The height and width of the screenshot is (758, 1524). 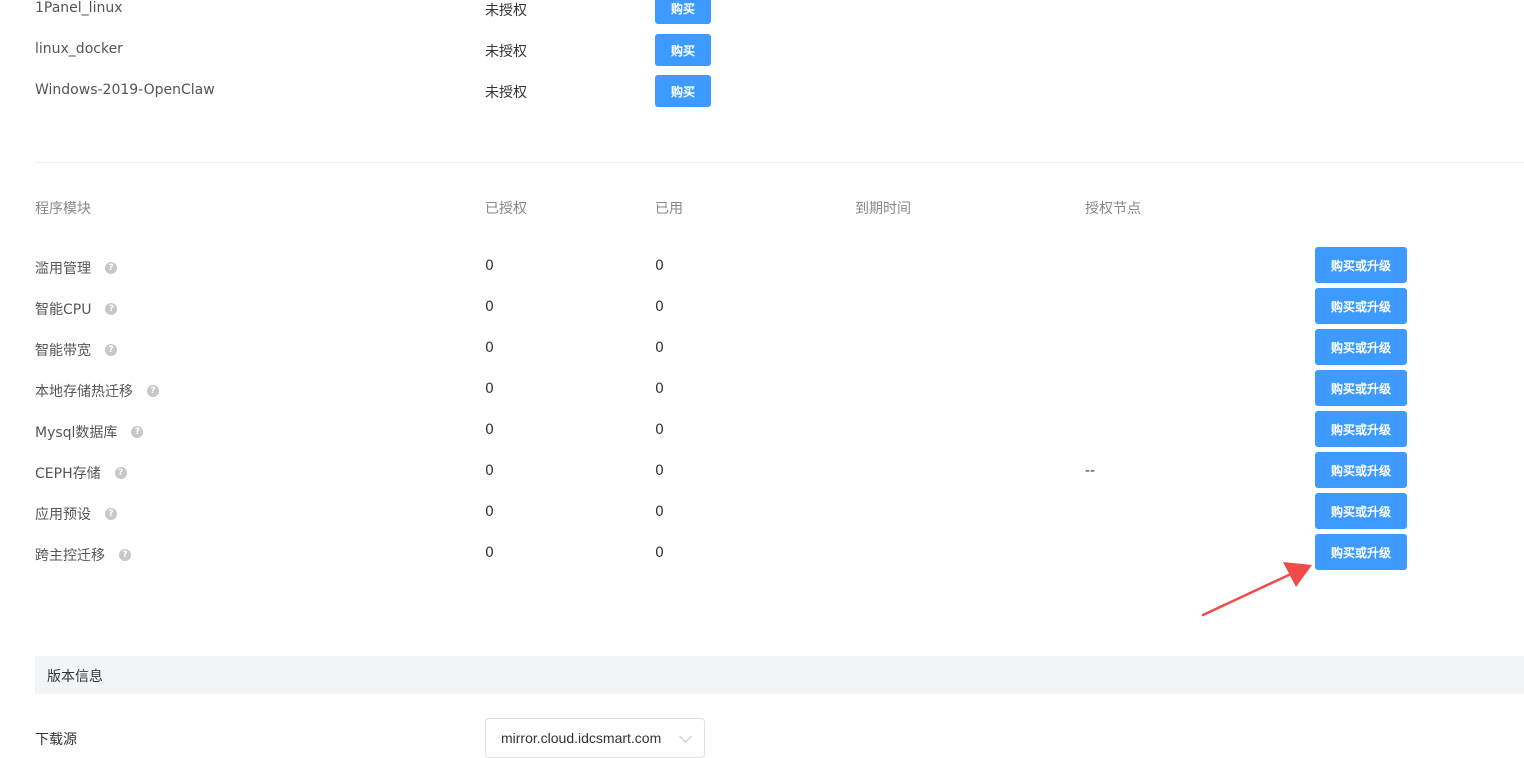 I want to click on module-name: 应用预设, so click(x=63, y=515).